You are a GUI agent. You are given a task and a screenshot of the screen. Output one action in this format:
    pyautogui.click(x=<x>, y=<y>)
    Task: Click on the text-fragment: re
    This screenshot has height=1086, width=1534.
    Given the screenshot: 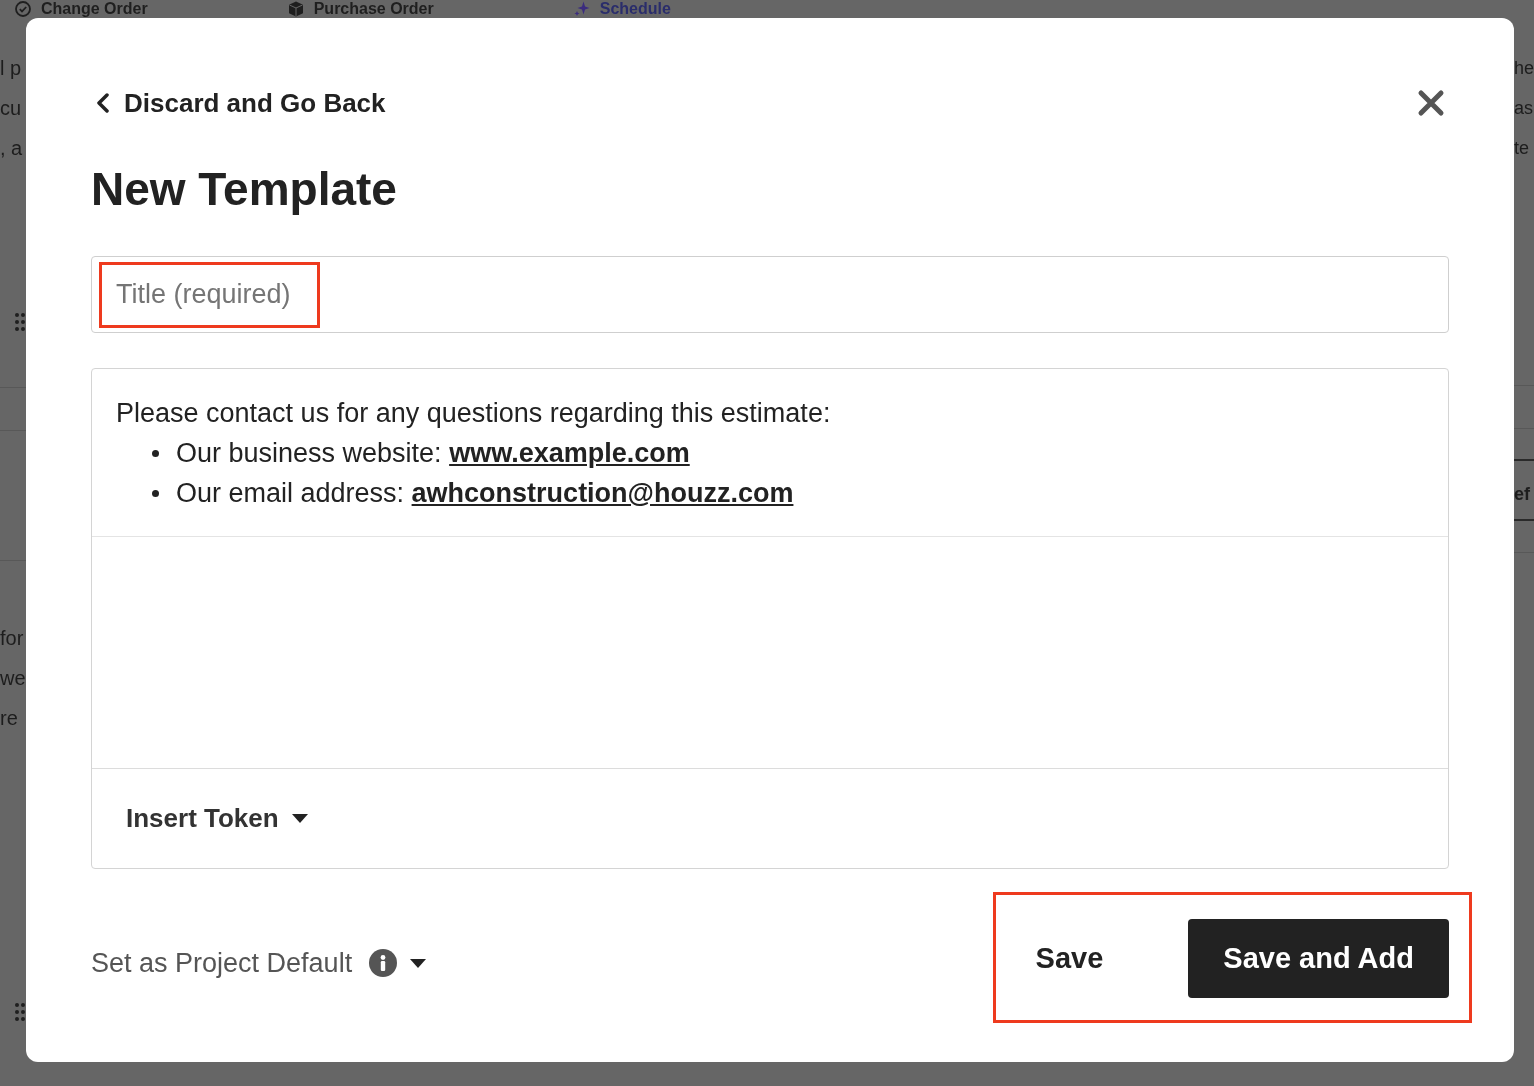 What is the action you would take?
    pyautogui.click(x=9, y=718)
    